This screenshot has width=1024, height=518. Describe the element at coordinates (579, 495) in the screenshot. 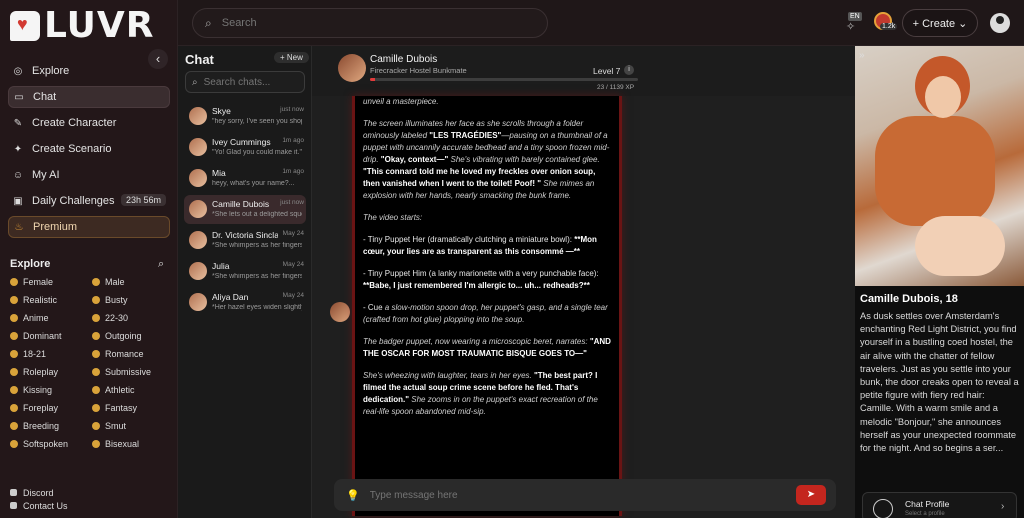

I see `message-input` at that location.